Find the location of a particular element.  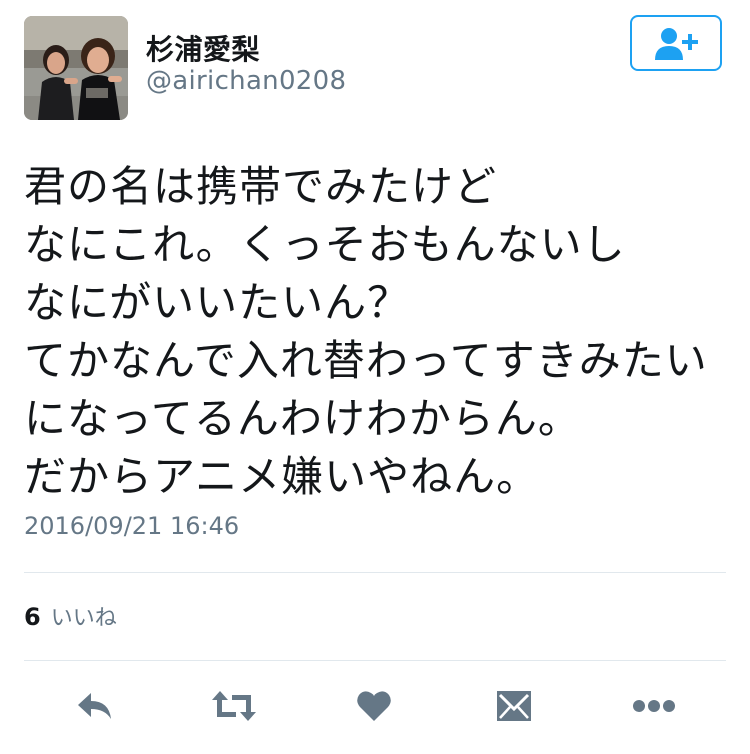

tweet-line: 君の名は携帯でみたけど is located at coordinates (261, 186).